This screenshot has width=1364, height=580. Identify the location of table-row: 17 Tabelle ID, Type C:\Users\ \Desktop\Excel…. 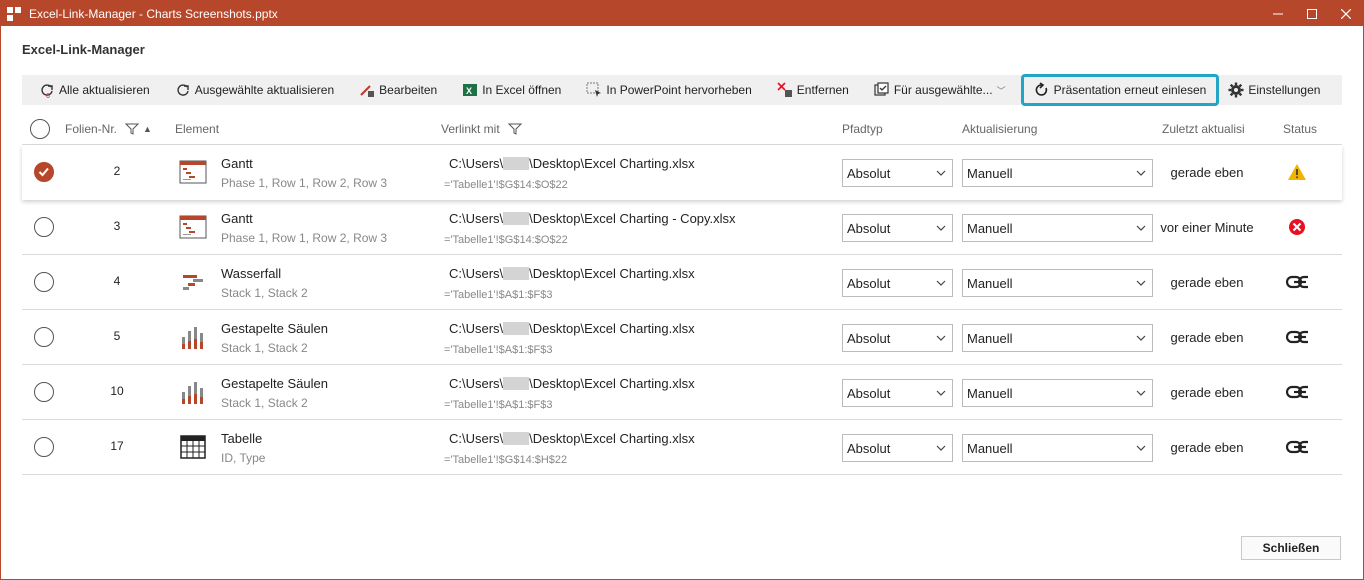
(682, 447).